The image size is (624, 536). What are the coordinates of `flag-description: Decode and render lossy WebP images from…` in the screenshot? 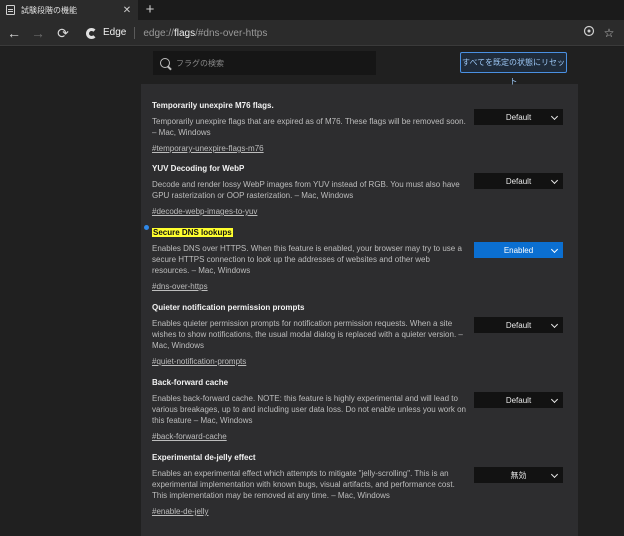 It's located at (306, 190).